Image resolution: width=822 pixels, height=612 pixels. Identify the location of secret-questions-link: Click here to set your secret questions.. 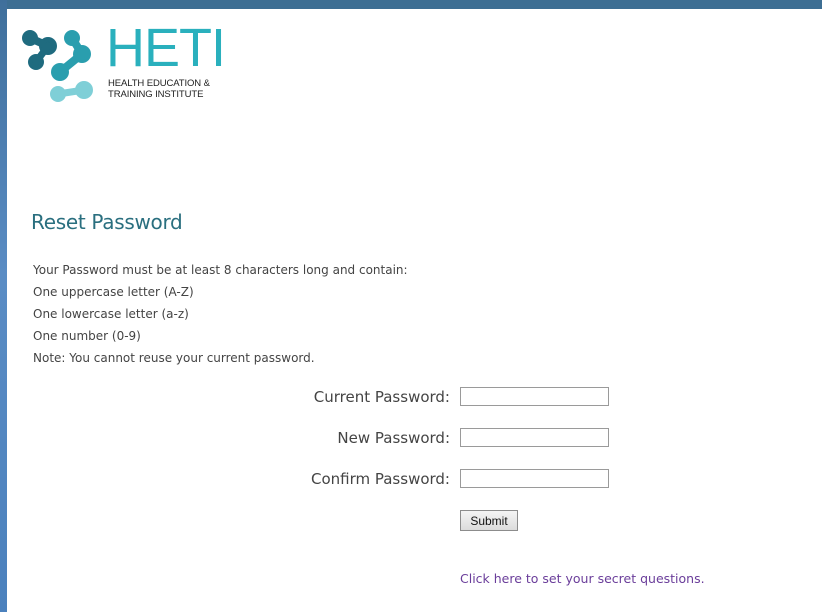
(582, 578).